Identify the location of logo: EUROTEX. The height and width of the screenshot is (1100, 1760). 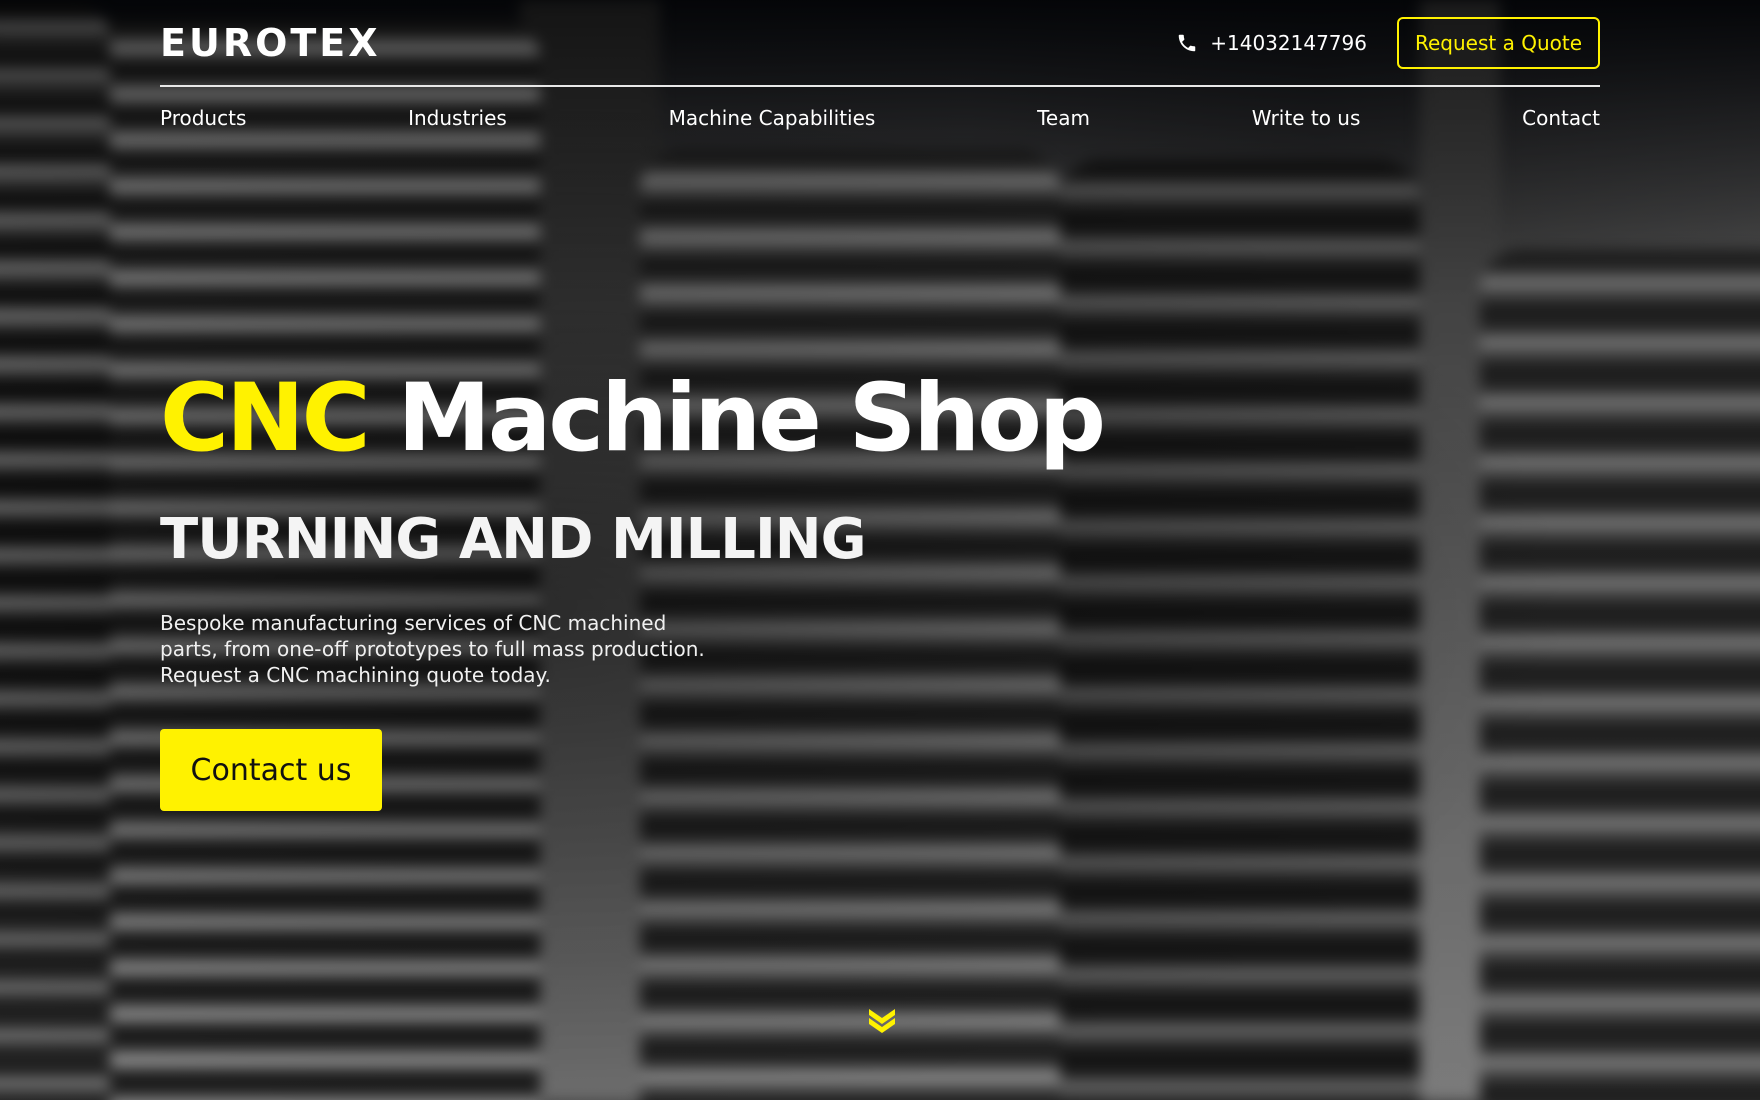
(270, 43).